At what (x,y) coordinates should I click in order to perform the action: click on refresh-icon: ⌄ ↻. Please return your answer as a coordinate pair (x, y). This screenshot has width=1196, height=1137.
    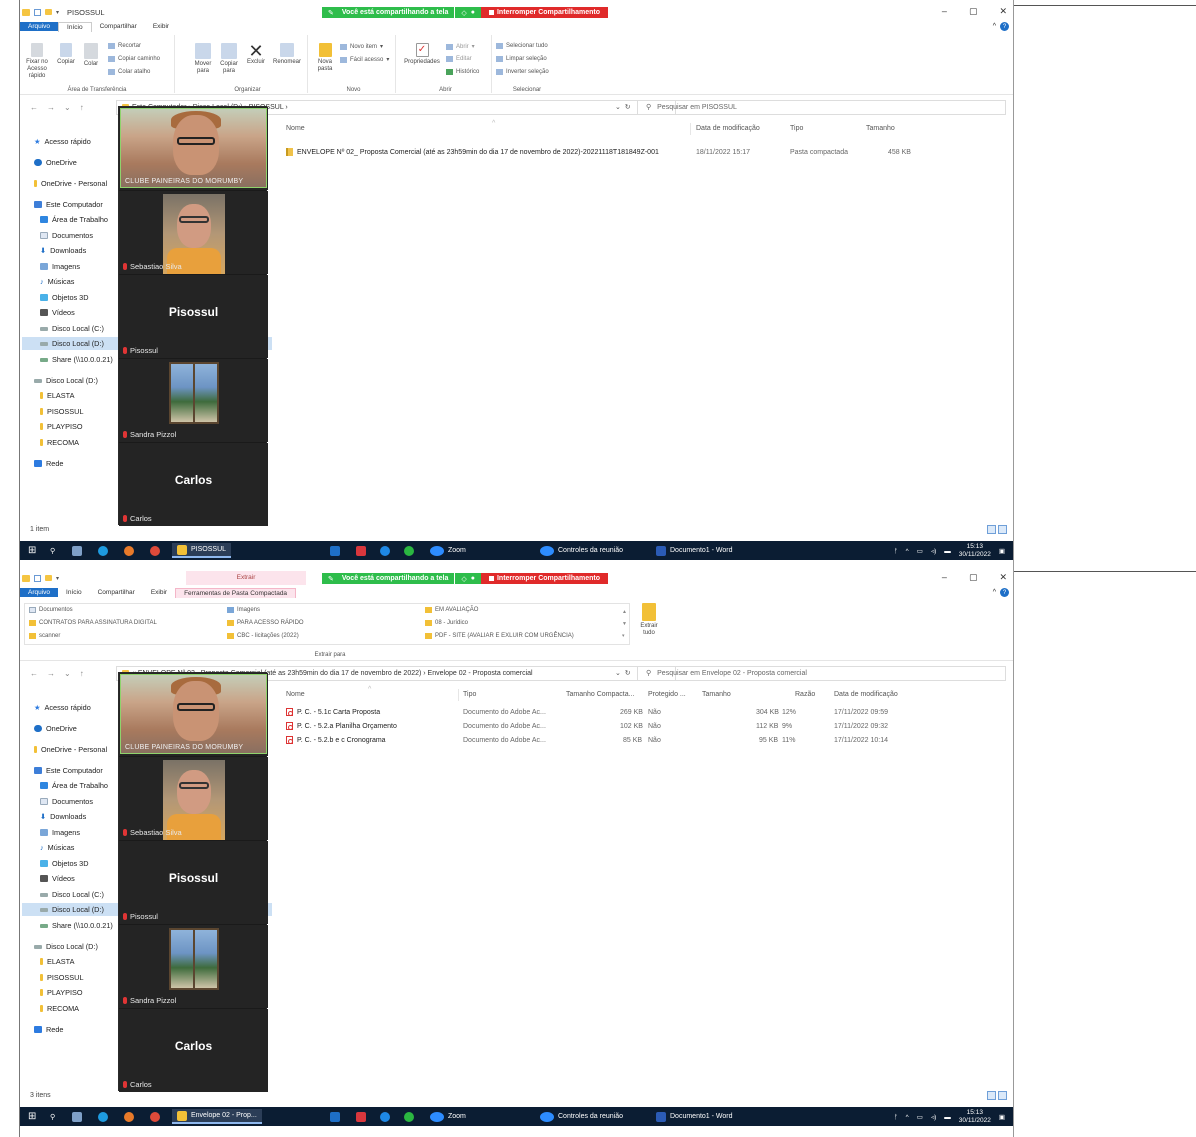
    Looking at the image, I should click on (623, 107).